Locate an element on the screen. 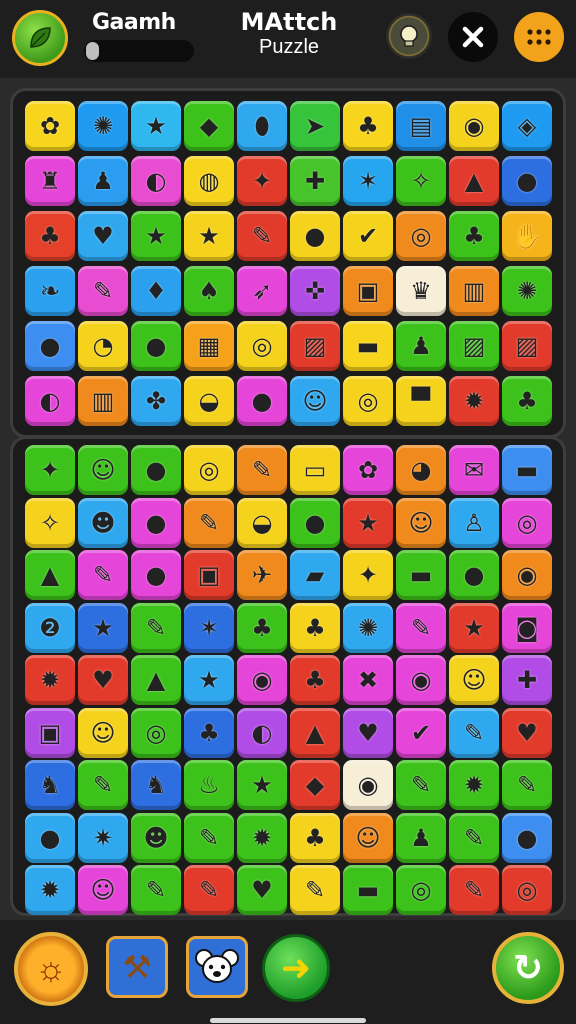 The image size is (576, 1024). hint-button is located at coordinates (409, 36).